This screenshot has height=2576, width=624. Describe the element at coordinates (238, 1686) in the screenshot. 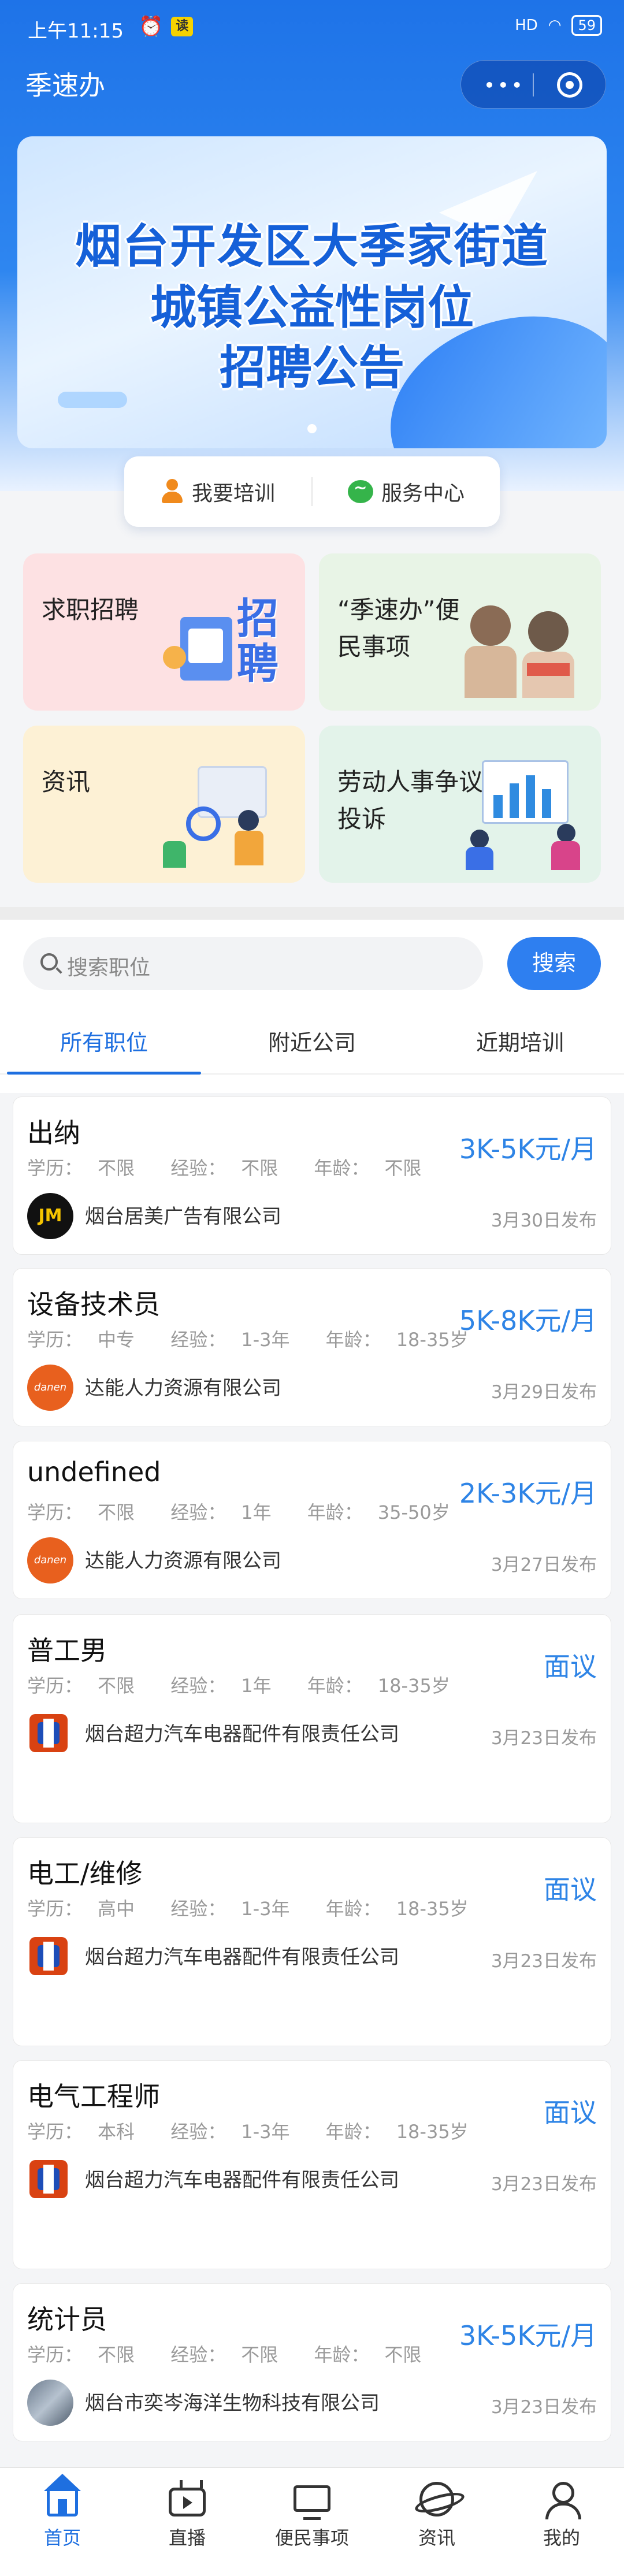

I see `job-requirements: 学历： 不限 经验： 1年 年龄： 18-35岁` at that location.